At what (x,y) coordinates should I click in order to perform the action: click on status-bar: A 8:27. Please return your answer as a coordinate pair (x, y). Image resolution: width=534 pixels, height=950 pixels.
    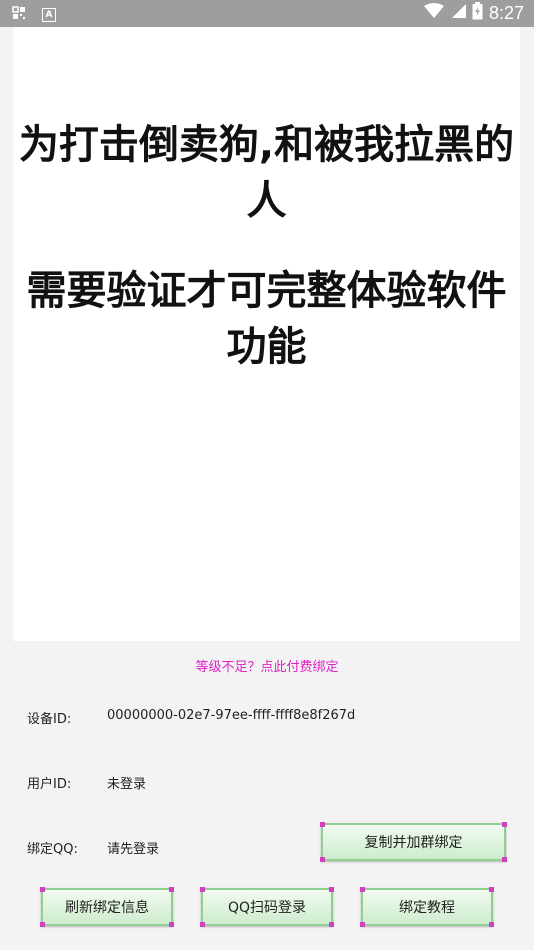
    Looking at the image, I should click on (267, 13).